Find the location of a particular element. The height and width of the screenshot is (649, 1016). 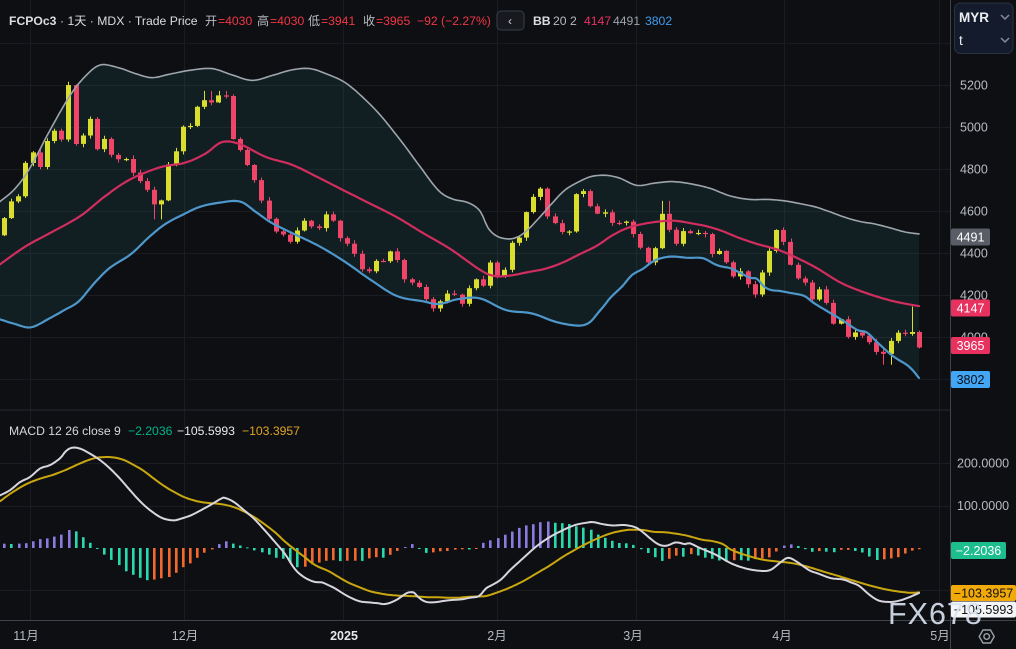

svg-text: 低 is located at coordinates (314, 21).